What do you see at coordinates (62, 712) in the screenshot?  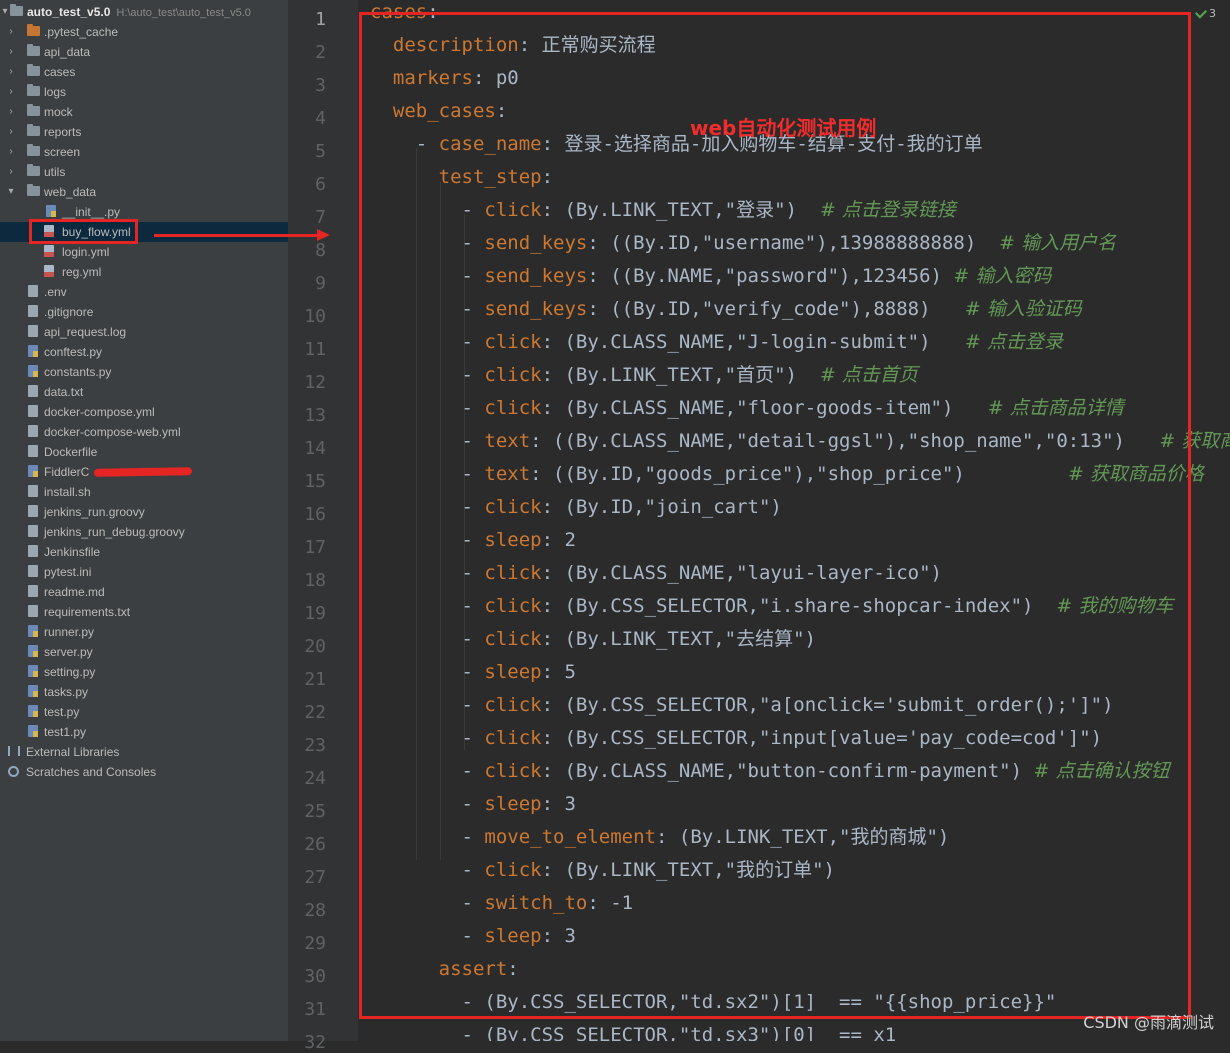 I see `tree-item-label: test.py` at bounding box center [62, 712].